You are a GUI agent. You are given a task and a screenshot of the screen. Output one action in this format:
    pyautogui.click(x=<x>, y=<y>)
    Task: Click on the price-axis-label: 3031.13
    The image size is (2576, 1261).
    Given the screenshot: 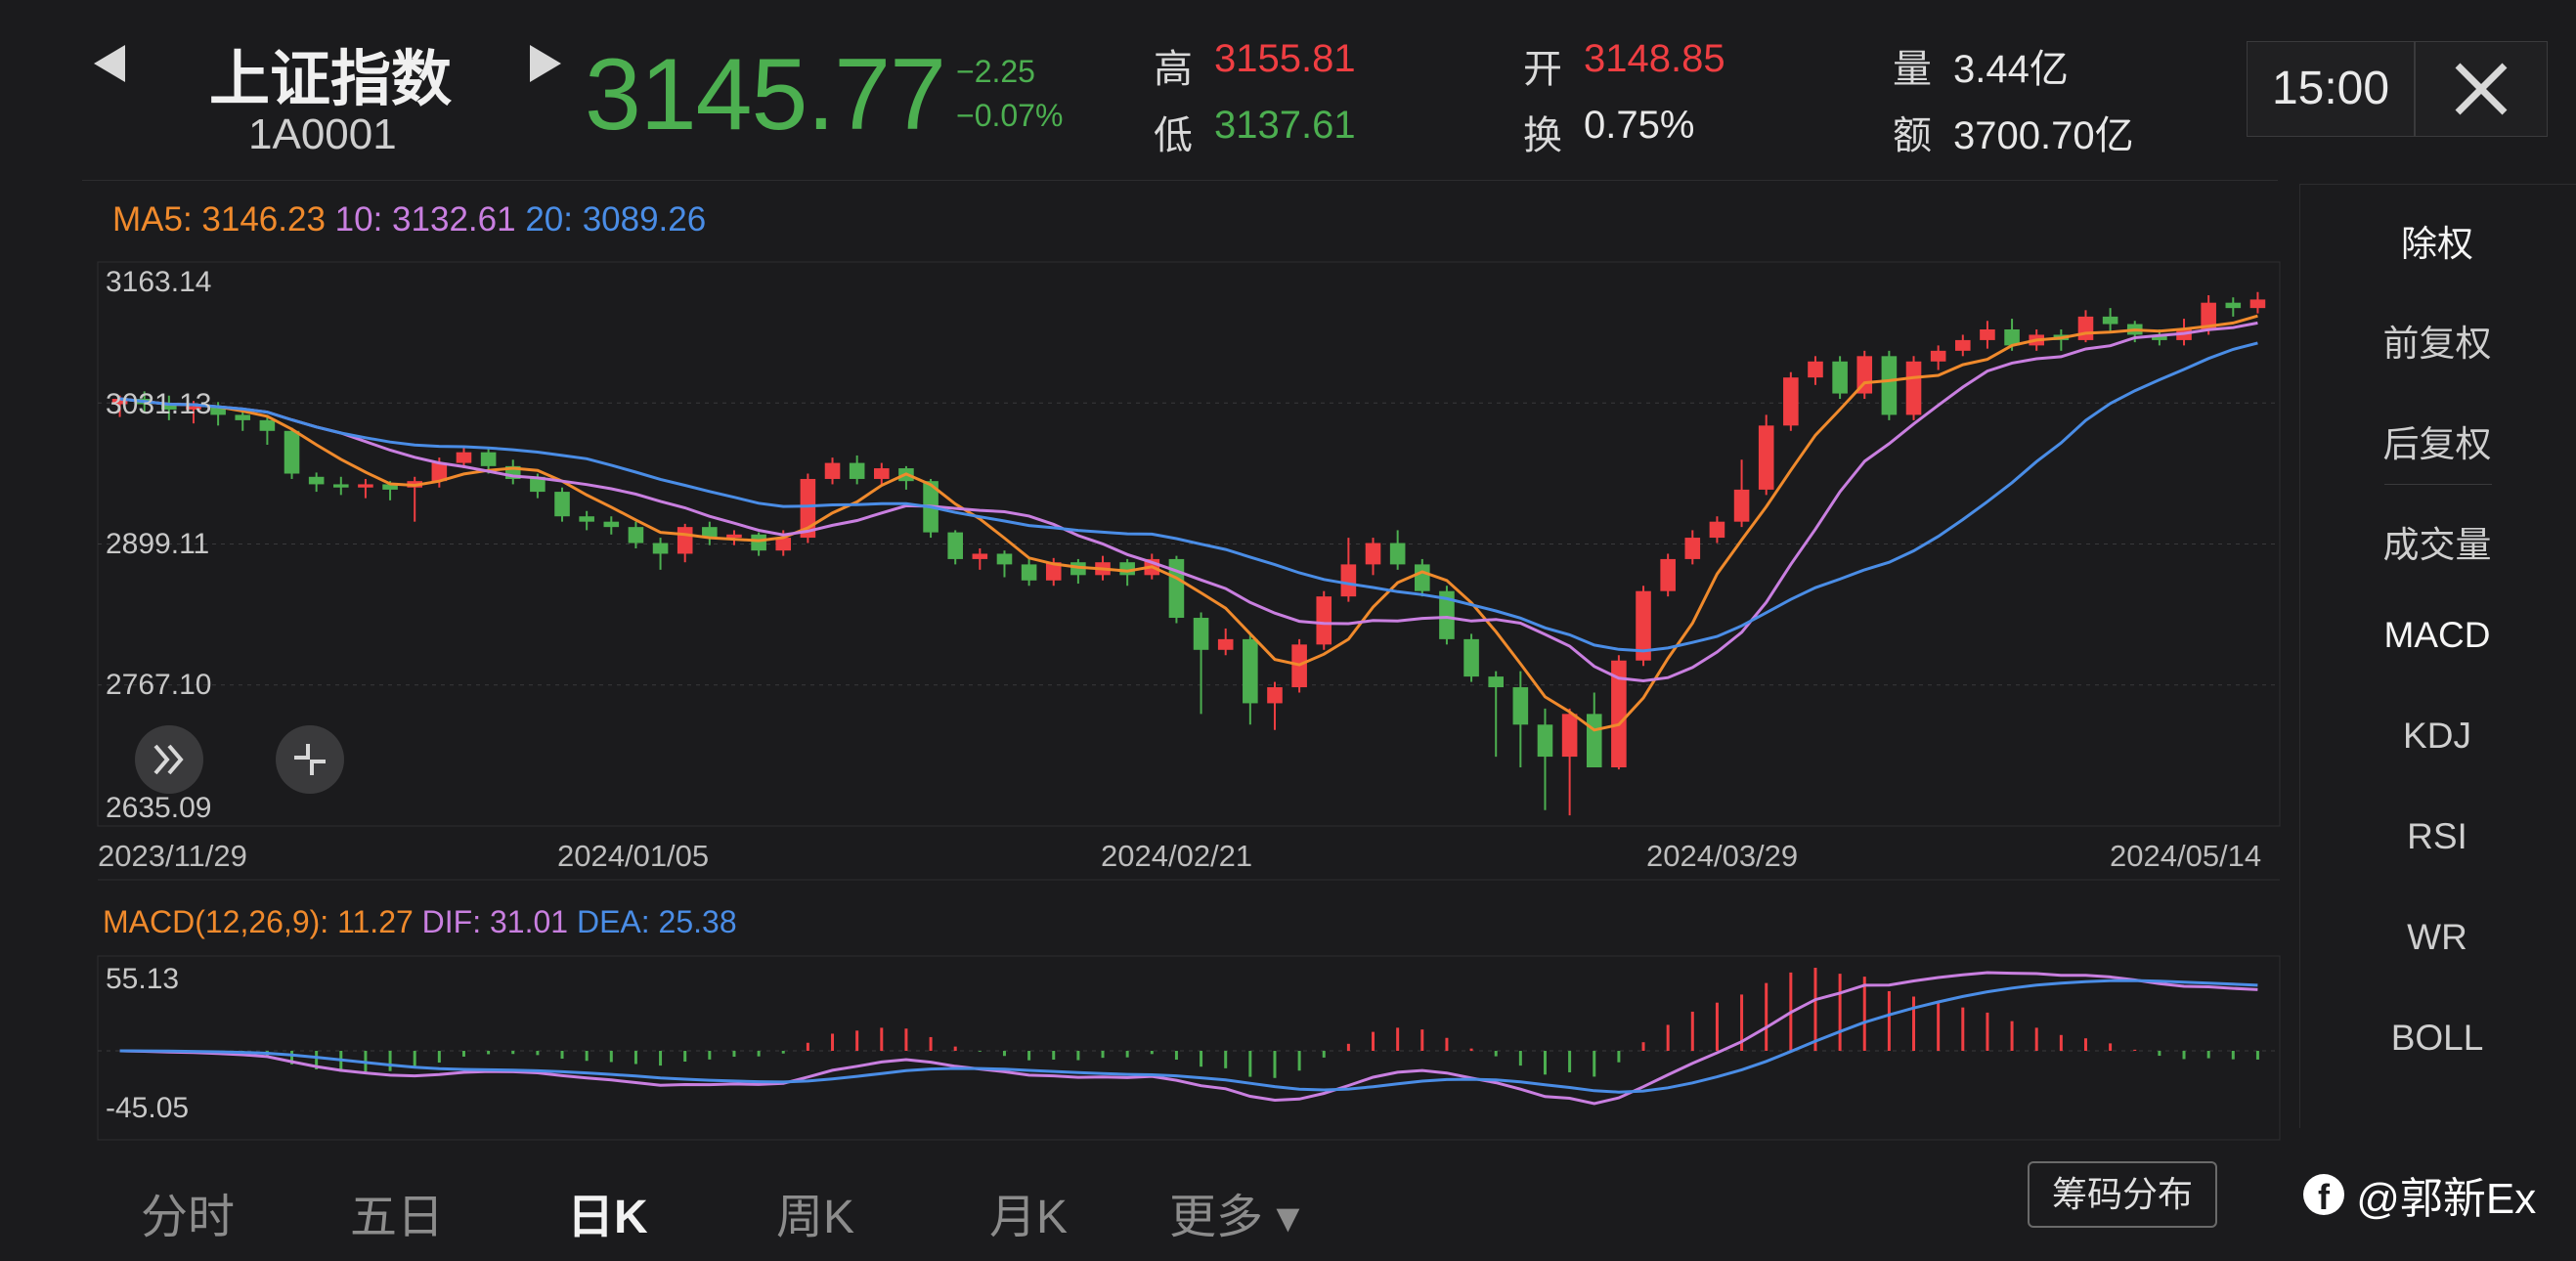 What is the action you would take?
    pyautogui.click(x=159, y=404)
    